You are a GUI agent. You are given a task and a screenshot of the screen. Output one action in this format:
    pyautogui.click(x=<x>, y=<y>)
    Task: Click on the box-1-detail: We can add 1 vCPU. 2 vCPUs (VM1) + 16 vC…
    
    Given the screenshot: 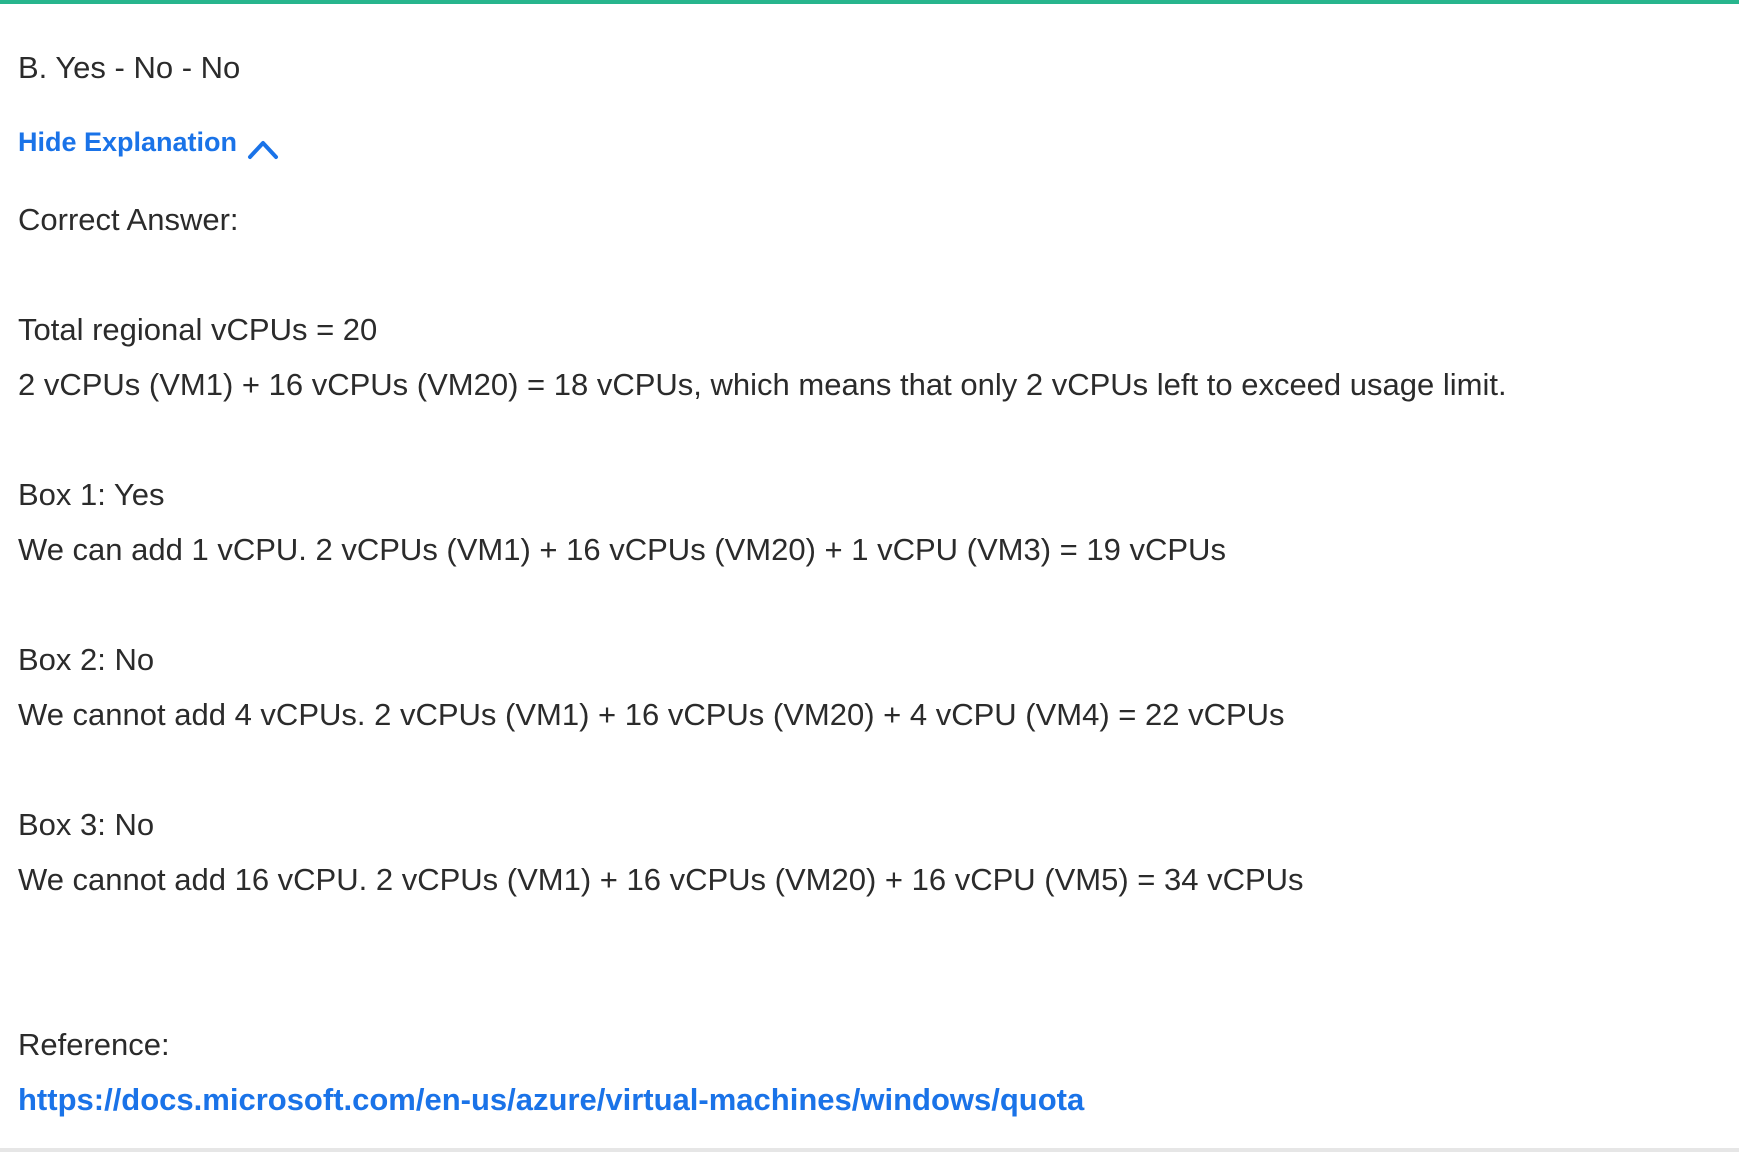 What is the action you would take?
    pyautogui.click(x=622, y=549)
    